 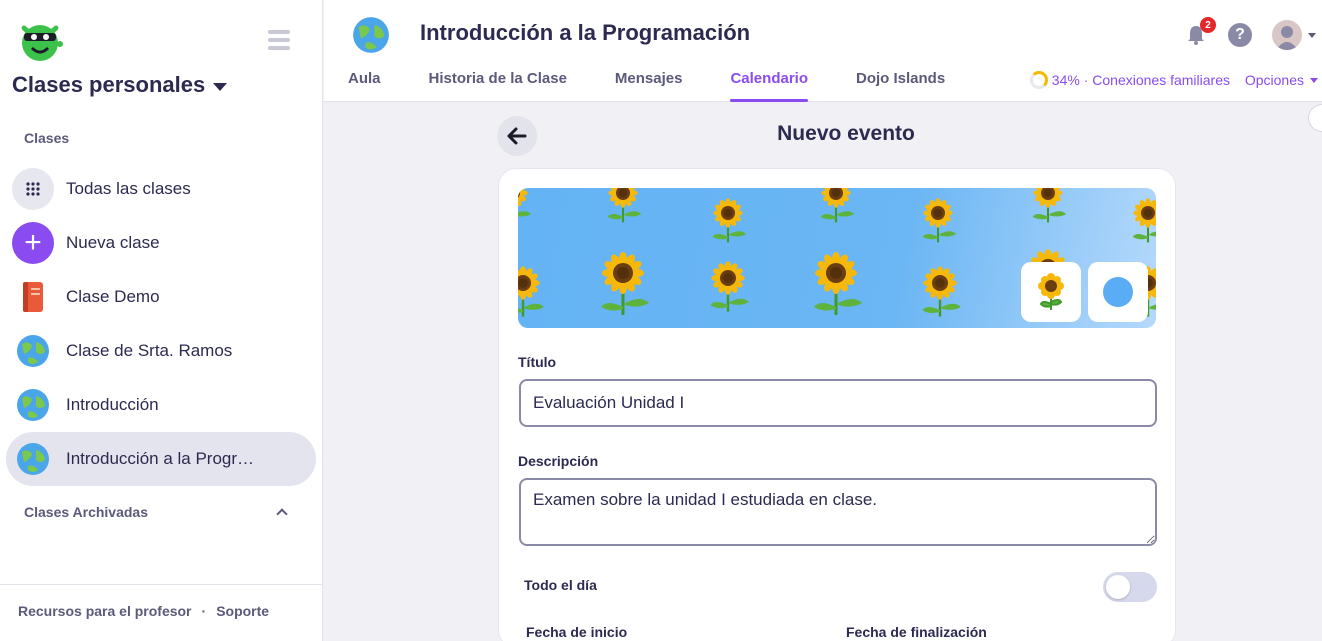 I want to click on tab-dojo-islands: Dojo Islands, so click(x=900, y=86).